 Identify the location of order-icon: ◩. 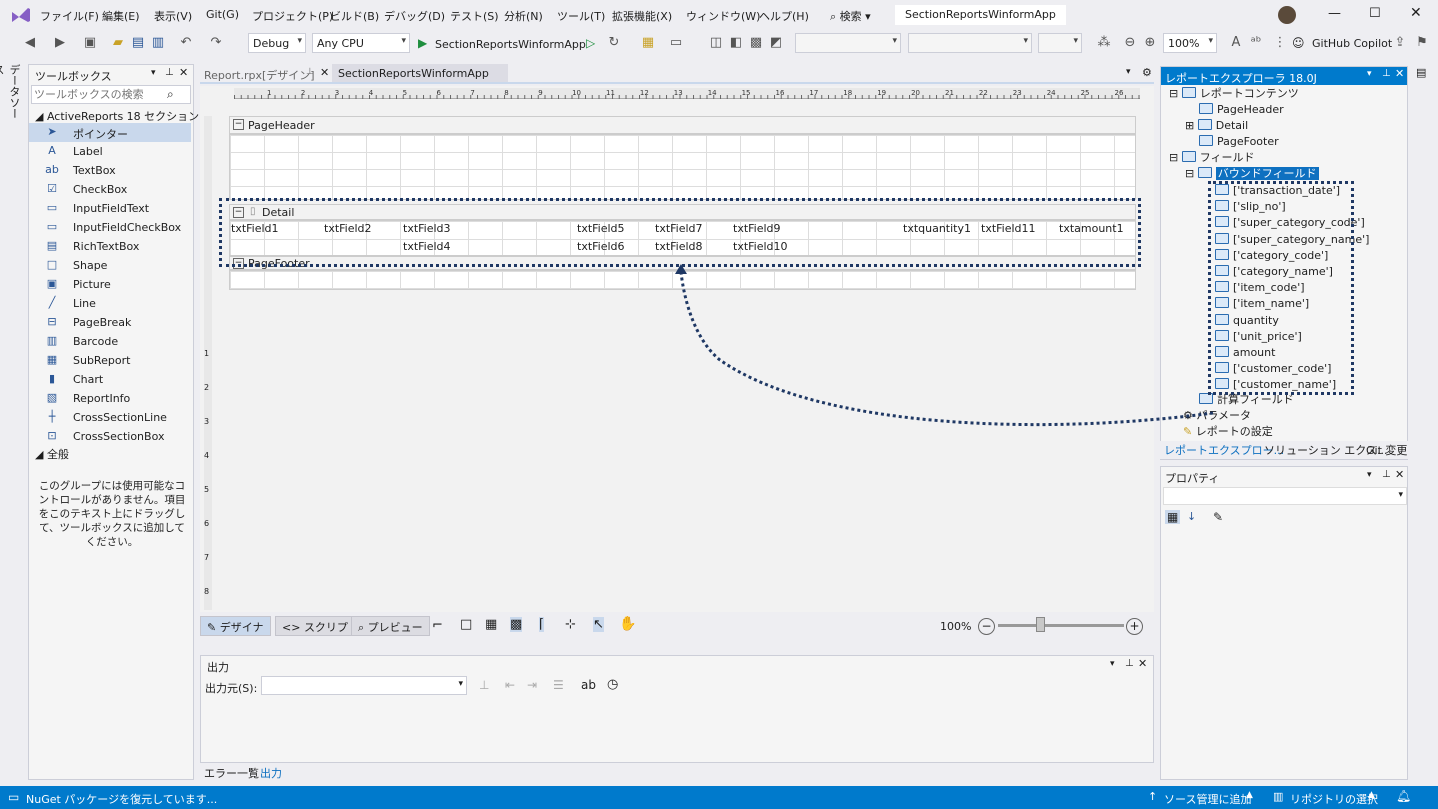
(776, 43).